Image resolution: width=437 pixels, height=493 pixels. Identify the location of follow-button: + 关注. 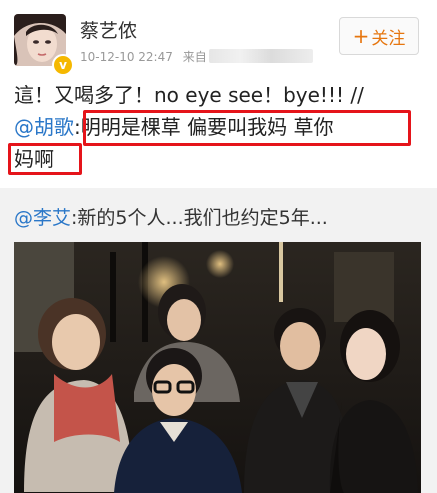
(379, 36).